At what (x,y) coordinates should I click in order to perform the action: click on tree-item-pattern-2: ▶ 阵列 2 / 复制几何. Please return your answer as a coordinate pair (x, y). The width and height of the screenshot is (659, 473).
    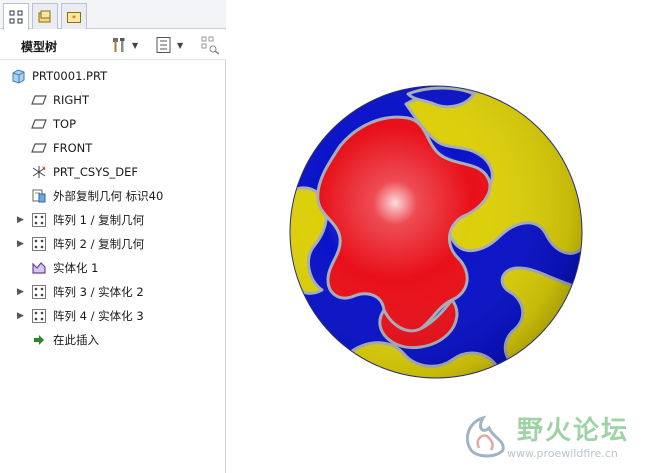
    Looking at the image, I should click on (113, 244).